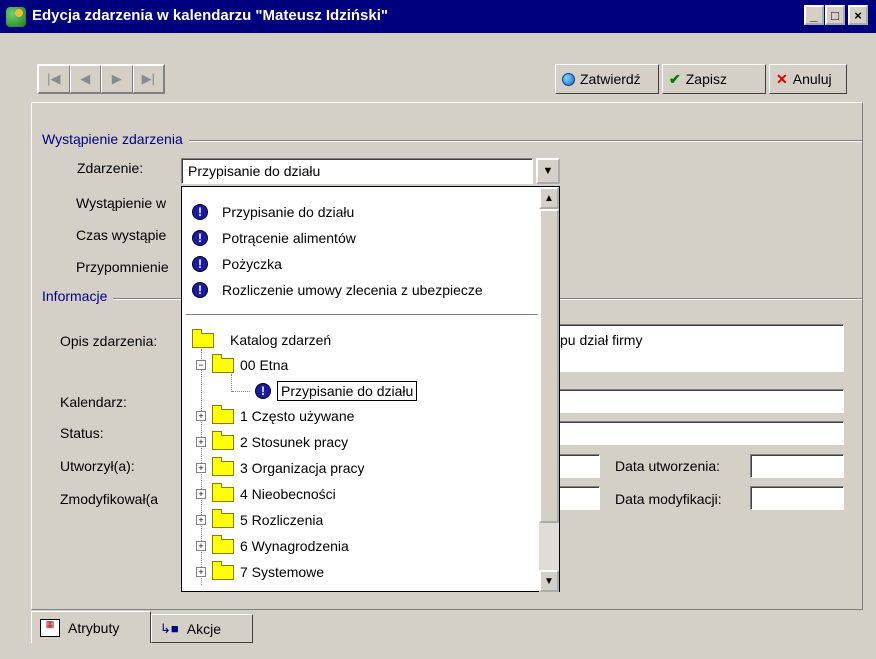 The height and width of the screenshot is (659, 876). I want to click on reminder-label: Przypomnienie, so click(122, 267).